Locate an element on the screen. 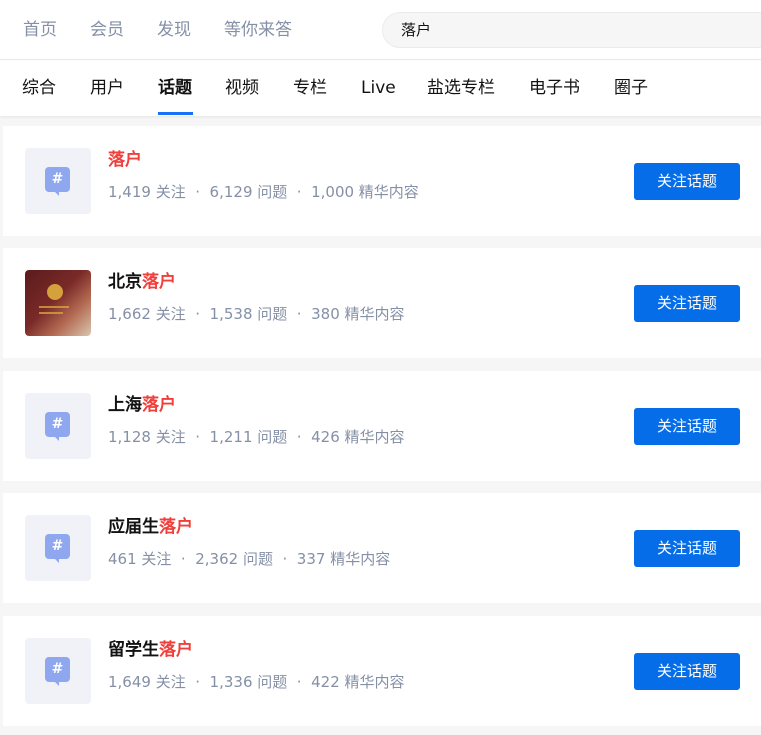  topic-meta: 1,419 关注 · 6,129 问题 · 1,000 精华内容 is located at coordinates (263, 192).